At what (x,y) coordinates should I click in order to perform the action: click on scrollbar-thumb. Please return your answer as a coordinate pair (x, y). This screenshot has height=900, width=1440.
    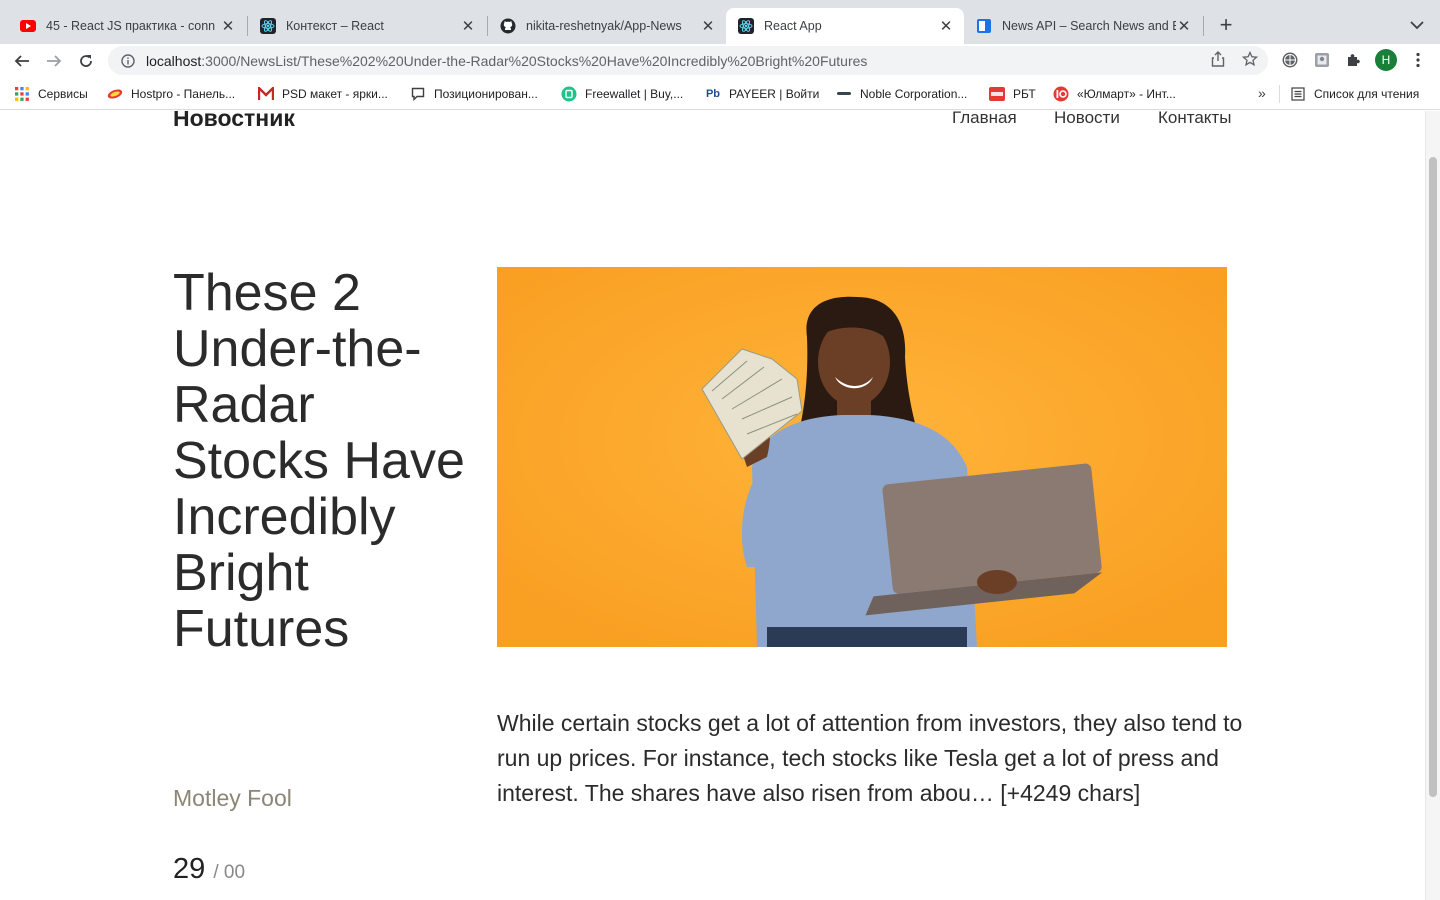
    Looking at the image, I should click on (1433, 477).